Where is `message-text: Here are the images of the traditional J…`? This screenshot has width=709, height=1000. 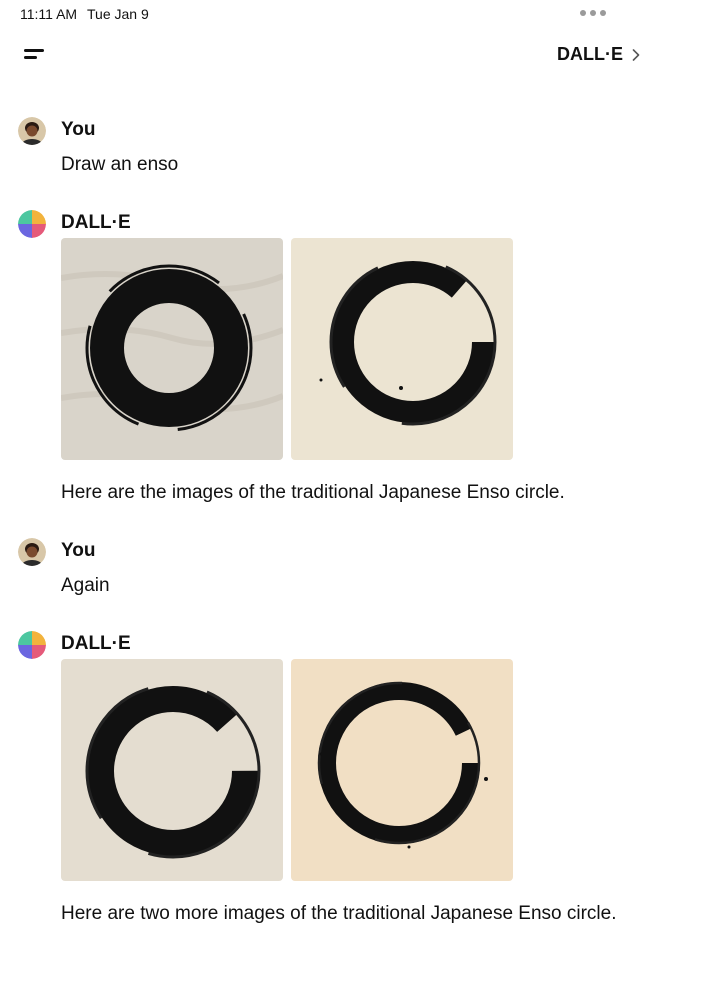
message-text: Here are the images of the traditional J… is located at coordinates (313, 492).